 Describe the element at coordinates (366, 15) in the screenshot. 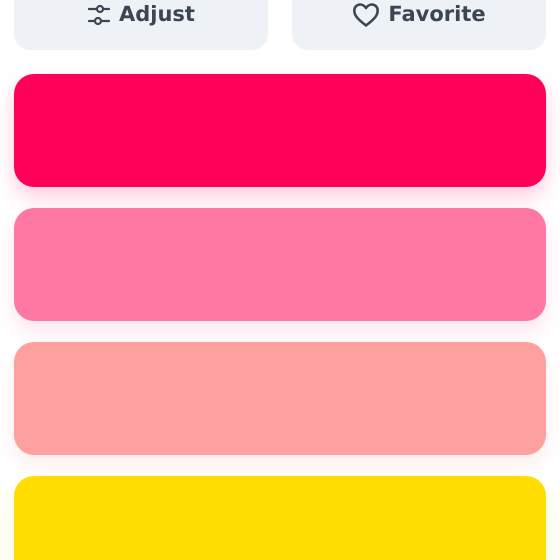

I see `heart-icon` at that location.